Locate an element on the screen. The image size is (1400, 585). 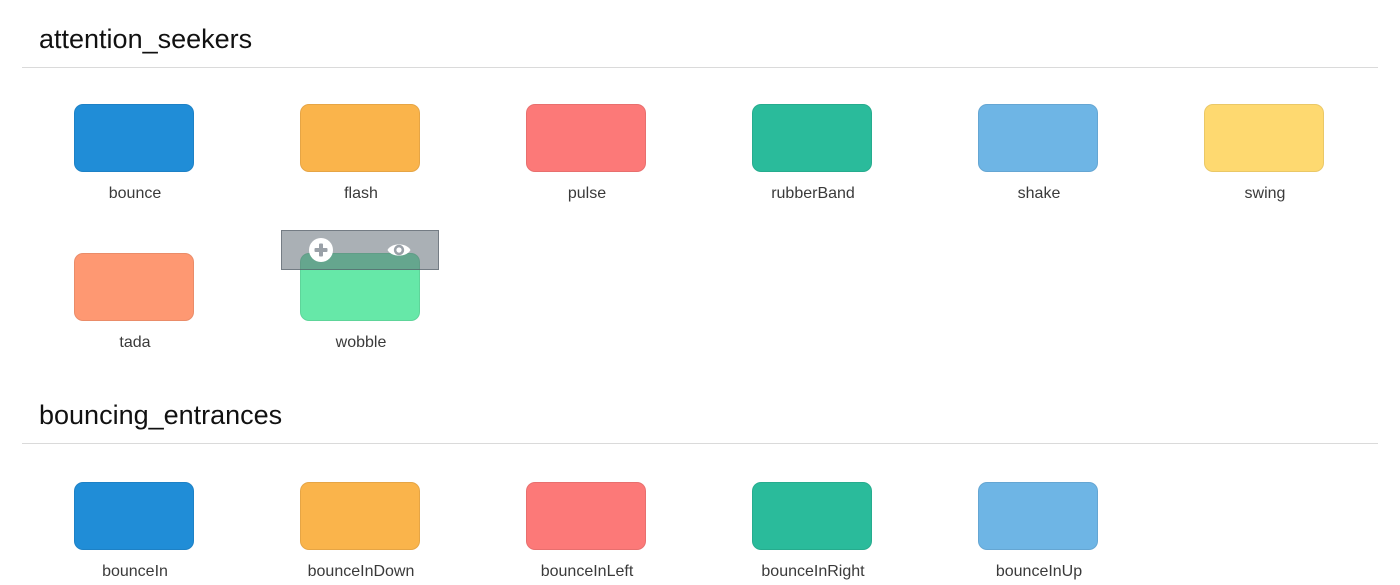
animation-card-bounceinright: bounceInRight is located at coordinates (813, 533).